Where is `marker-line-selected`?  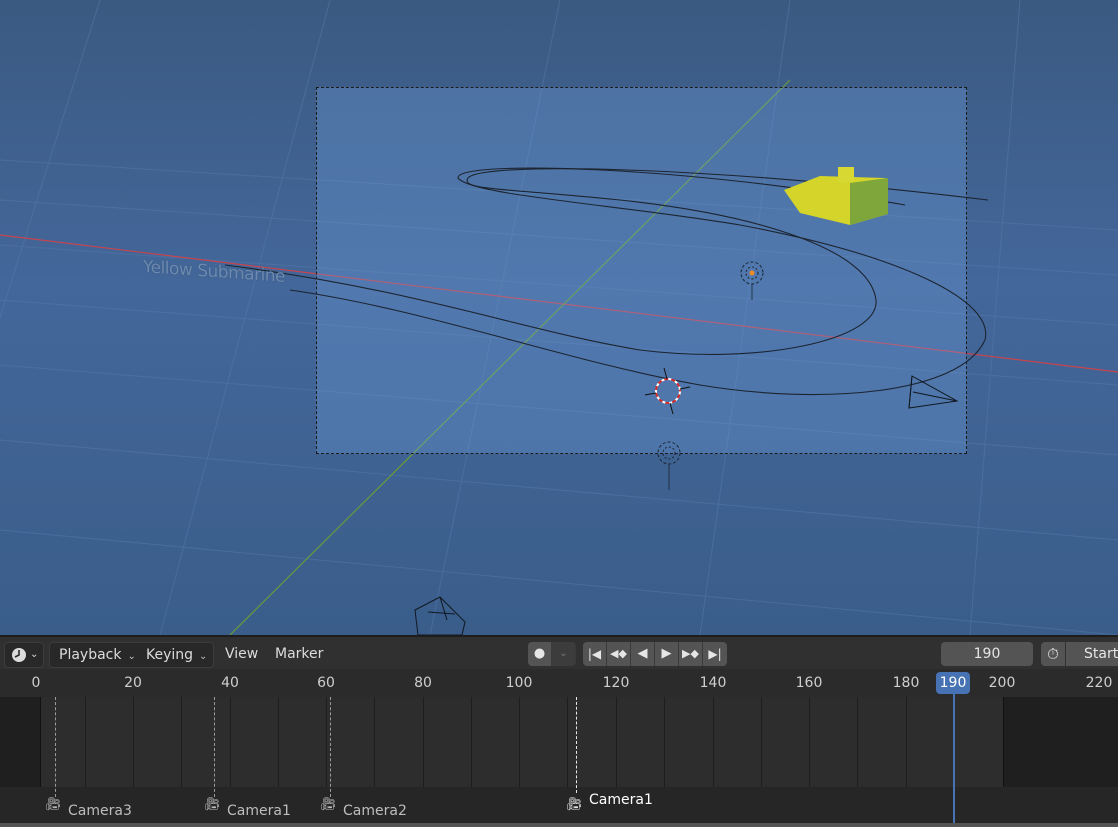 marker-line-selected is located at coordinates (576, 745).